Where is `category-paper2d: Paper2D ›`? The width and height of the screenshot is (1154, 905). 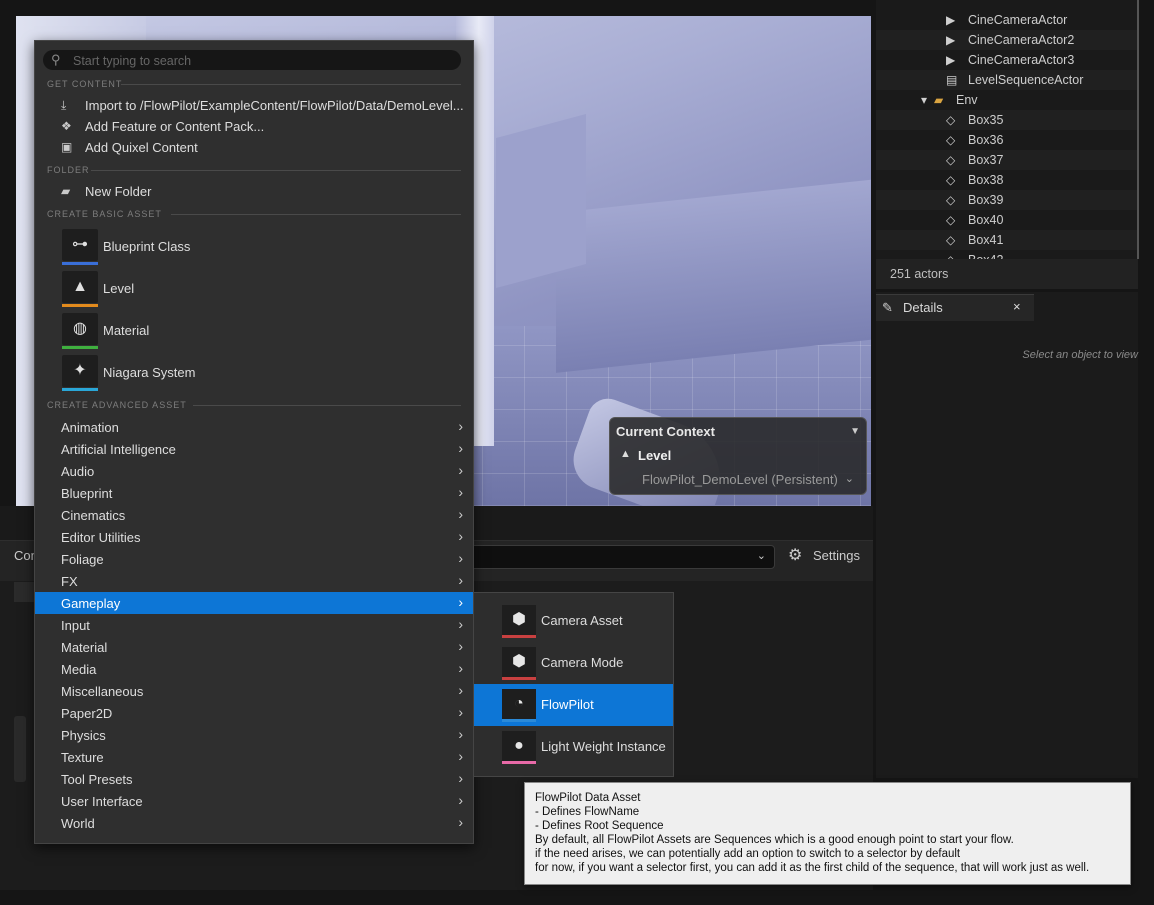
category-paper2d: Paper2D › is located at coordinates (254, 713).